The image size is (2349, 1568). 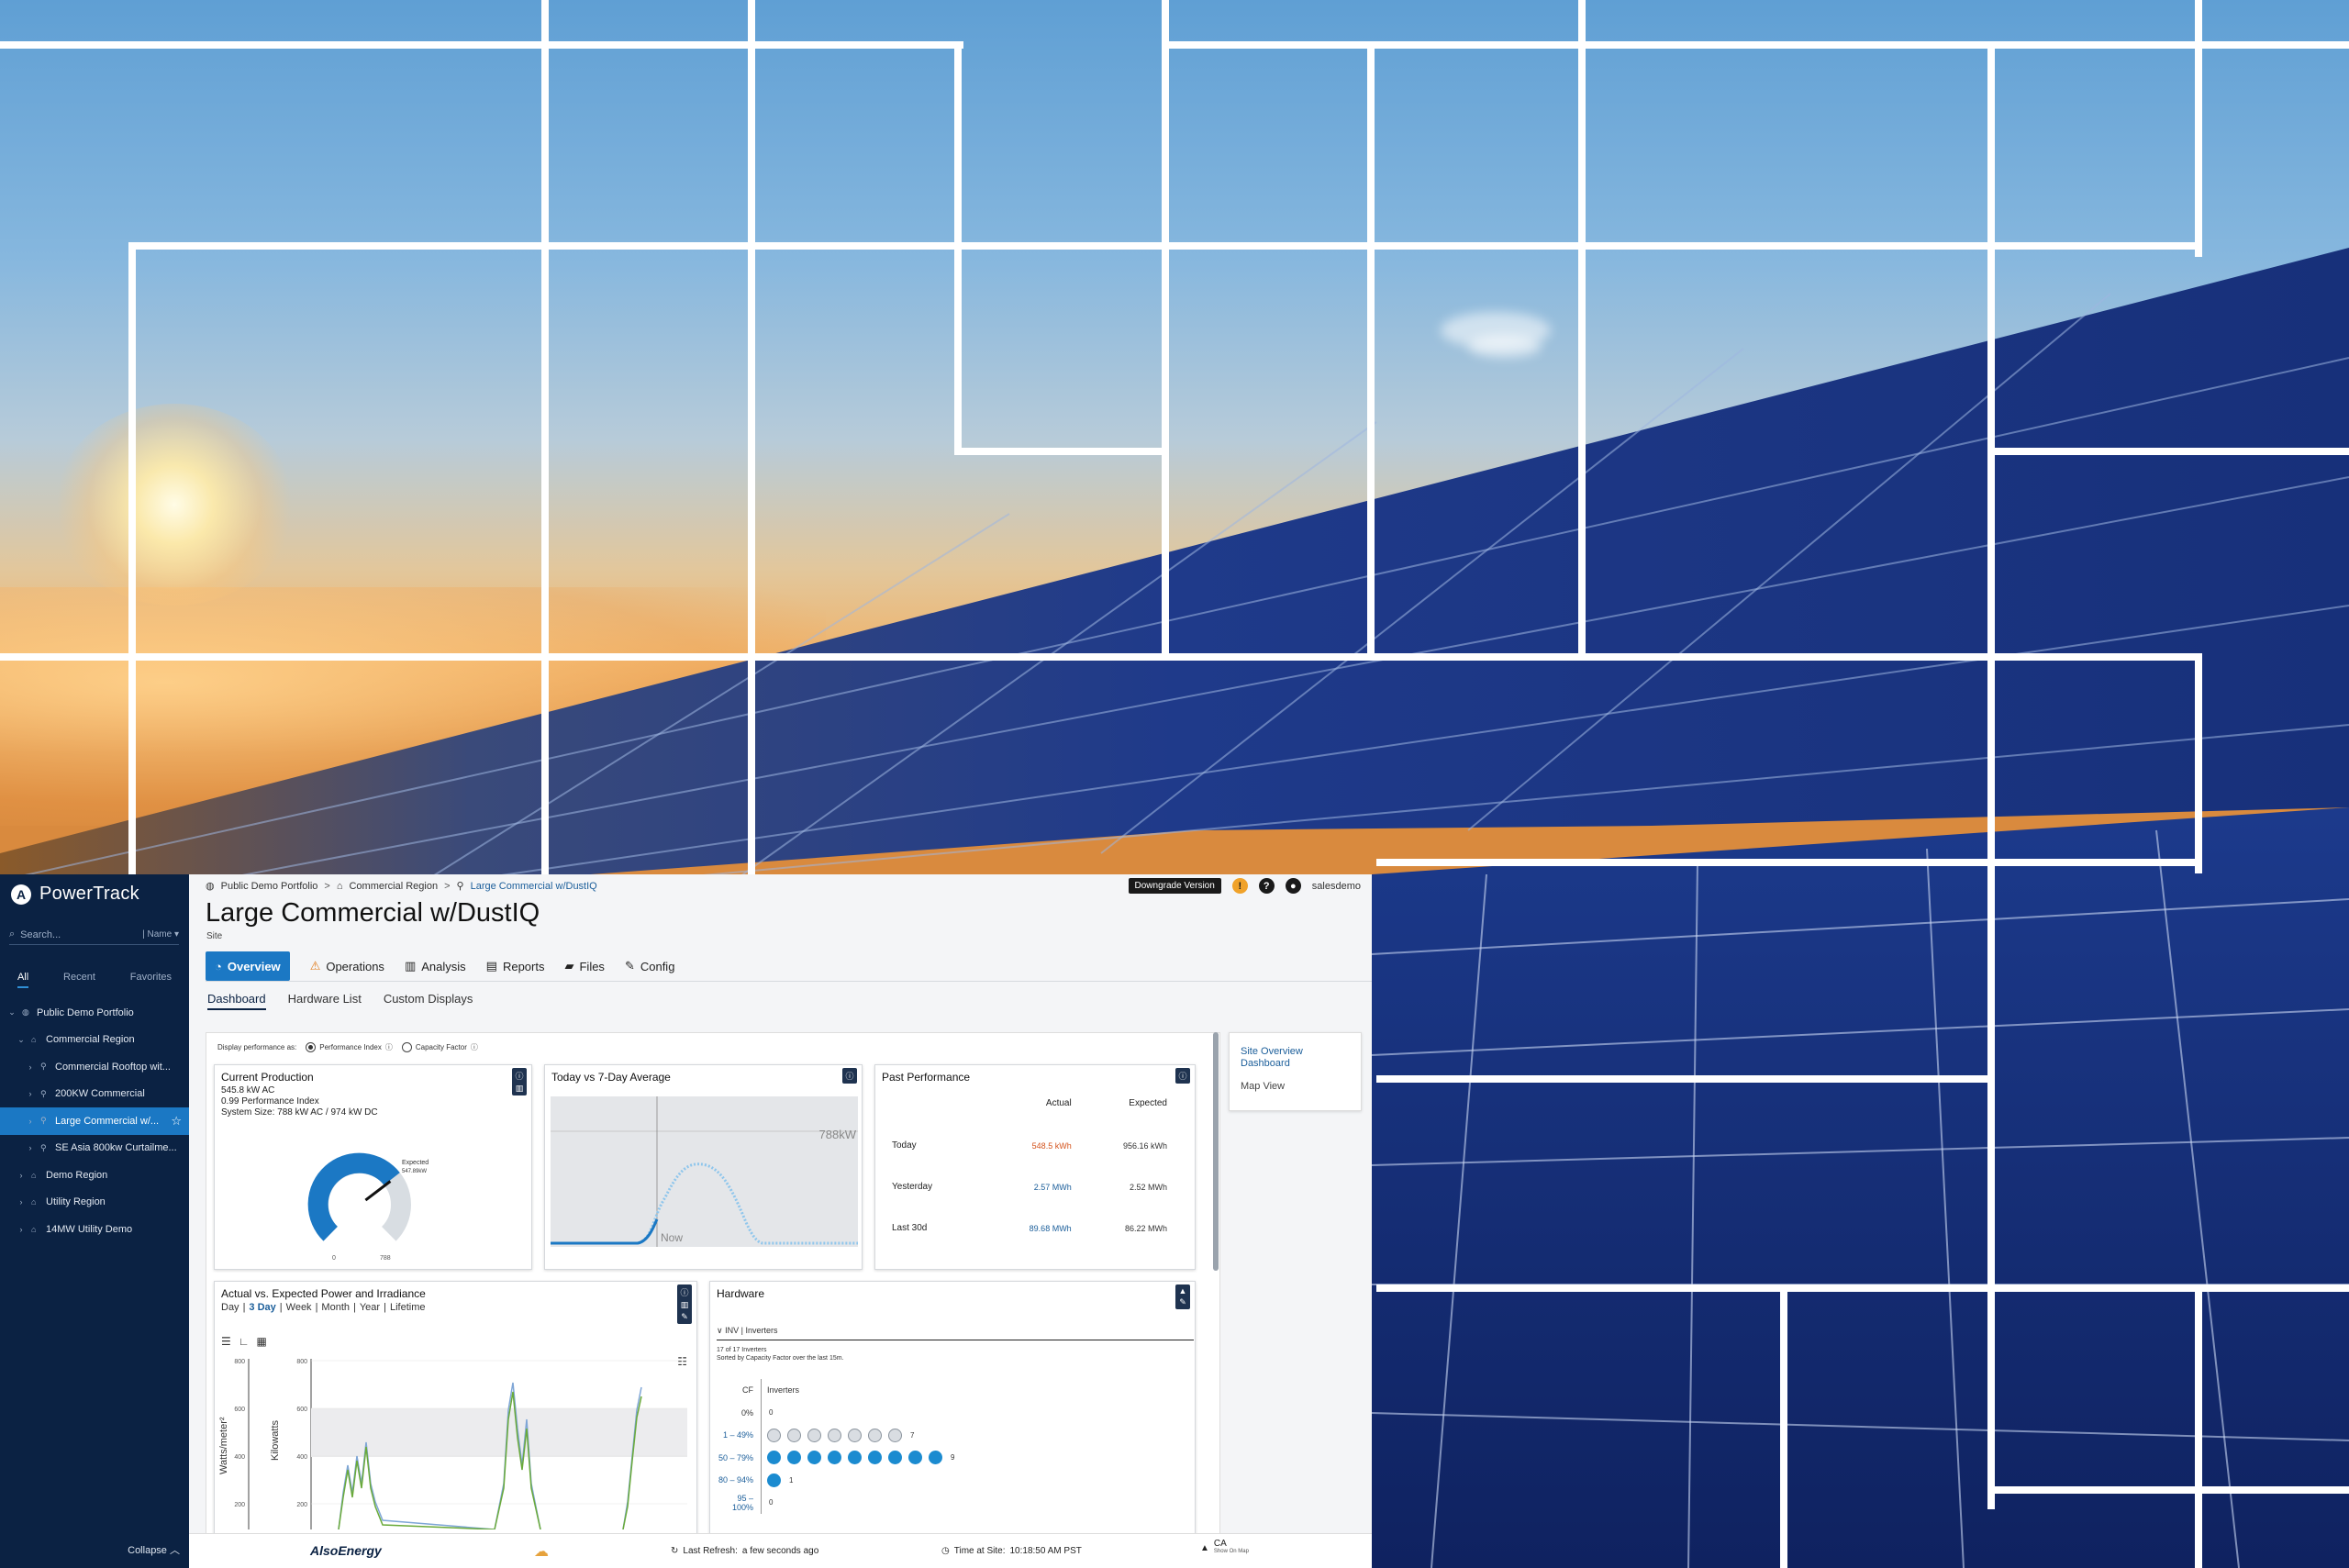 What do you see at coordinates (370, 1308) in the screenshot?
I see `range-option: Year` at bounding box center [370, 1308].